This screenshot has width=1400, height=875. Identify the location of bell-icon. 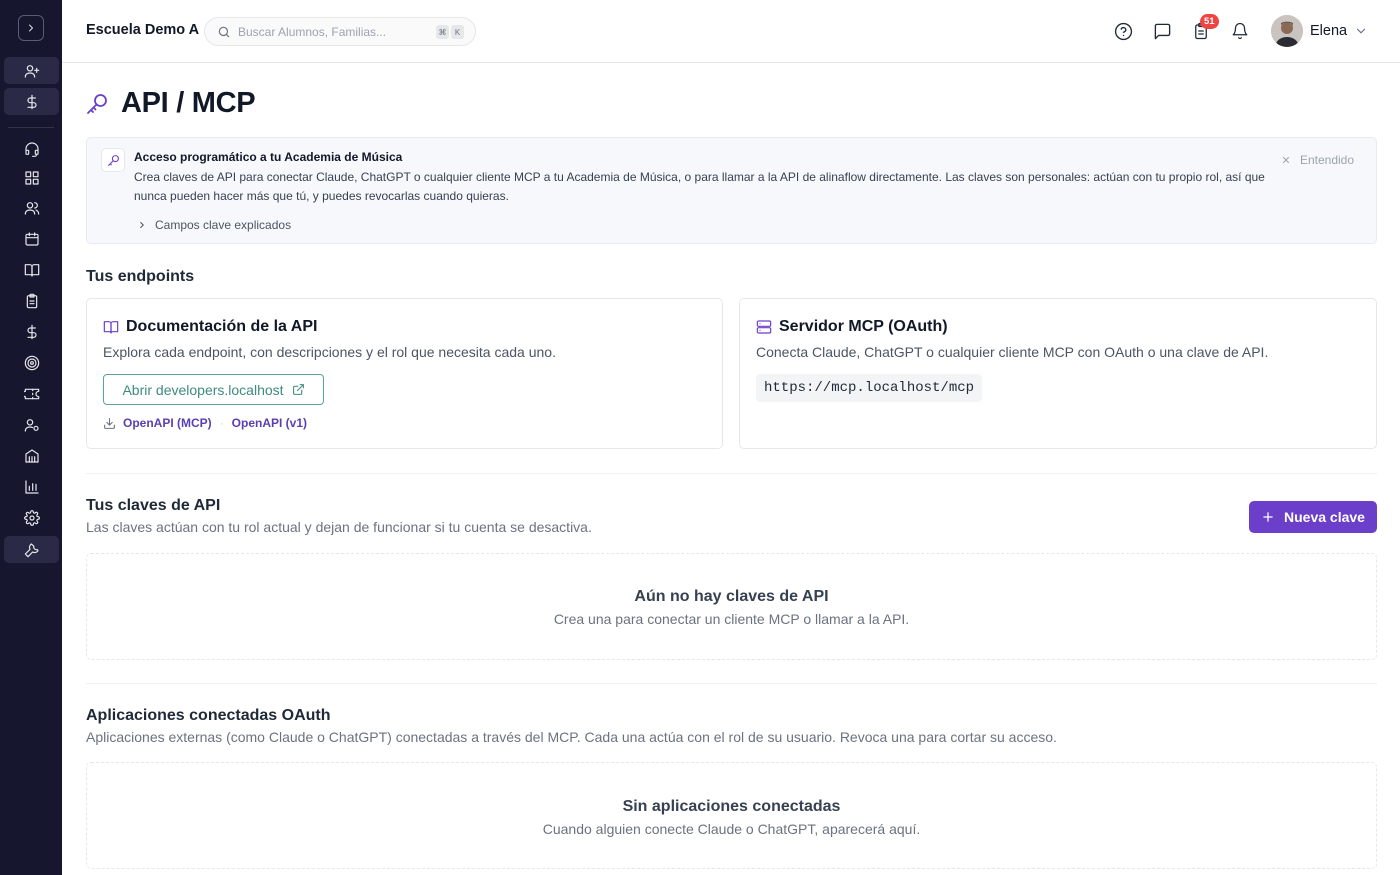
(1240, 31).